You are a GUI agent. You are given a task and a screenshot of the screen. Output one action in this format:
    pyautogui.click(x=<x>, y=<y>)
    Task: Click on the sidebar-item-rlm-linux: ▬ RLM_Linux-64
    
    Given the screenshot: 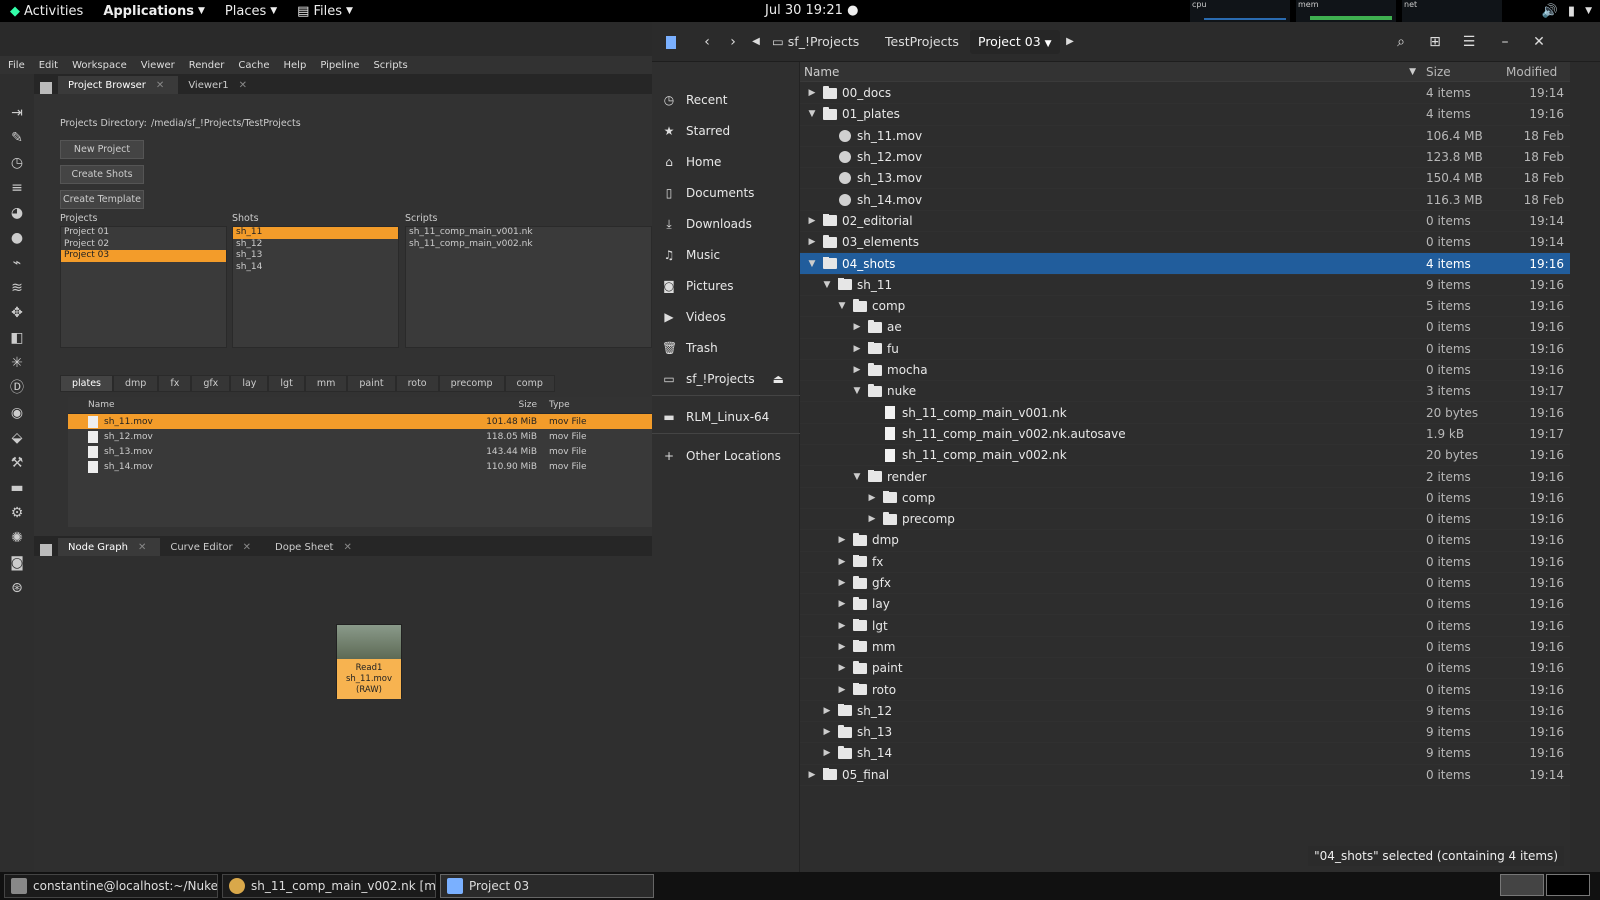 What is the action you would take?
    pyautogui.click(x=726, y=417)
    